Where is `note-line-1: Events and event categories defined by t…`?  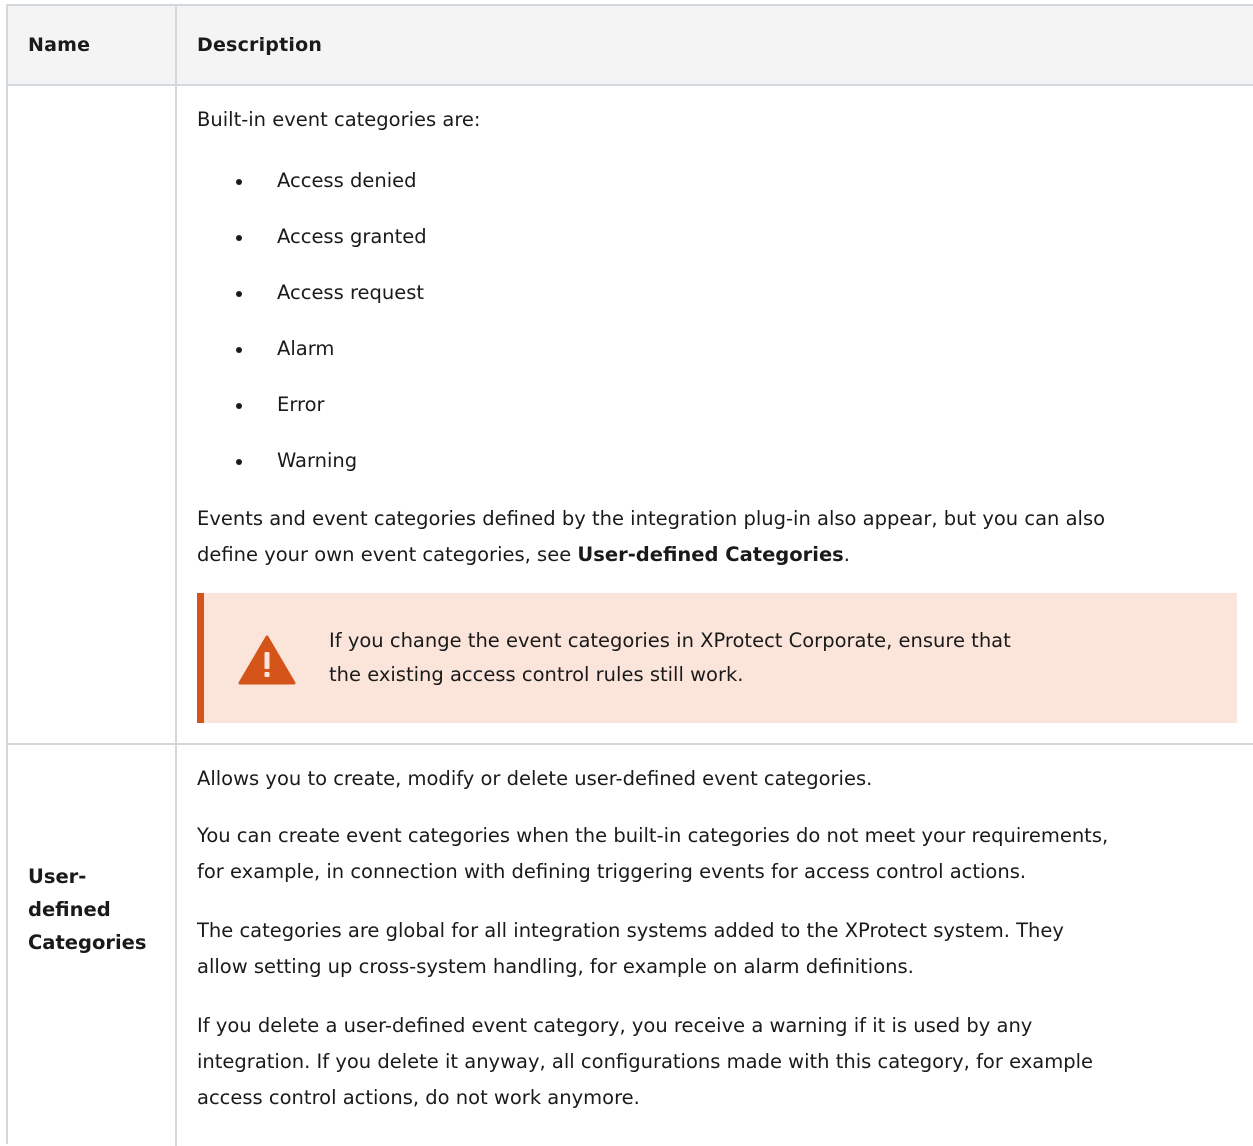
note-line-1: Events and event categories defined by t… is located at coordinates (651, 518).